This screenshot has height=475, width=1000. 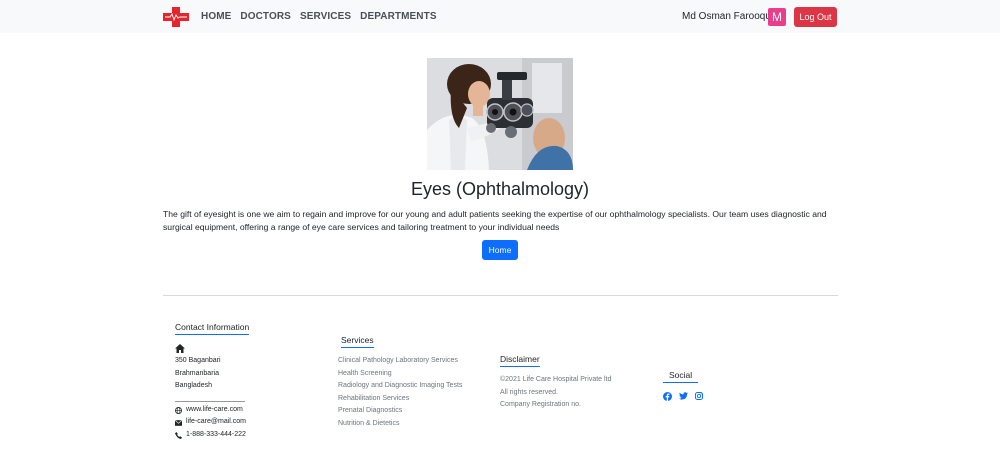 What do you see at coordinates (193, 385) in the screenshot?
I see `address-line-3: Bangladesh` at bounding box center [193, 385].